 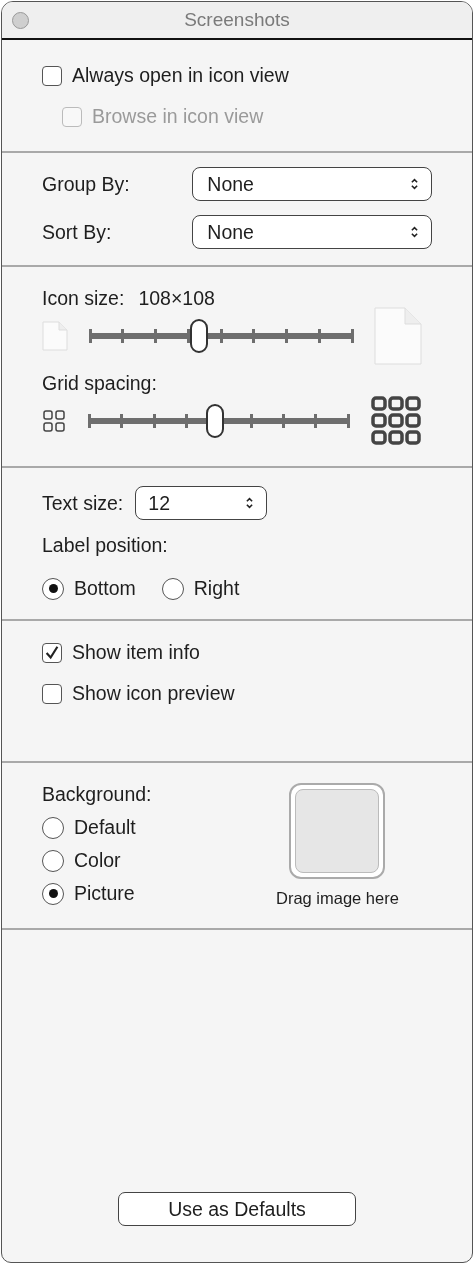 I want to click on radio-label: Right, so click(x=216, y=588).